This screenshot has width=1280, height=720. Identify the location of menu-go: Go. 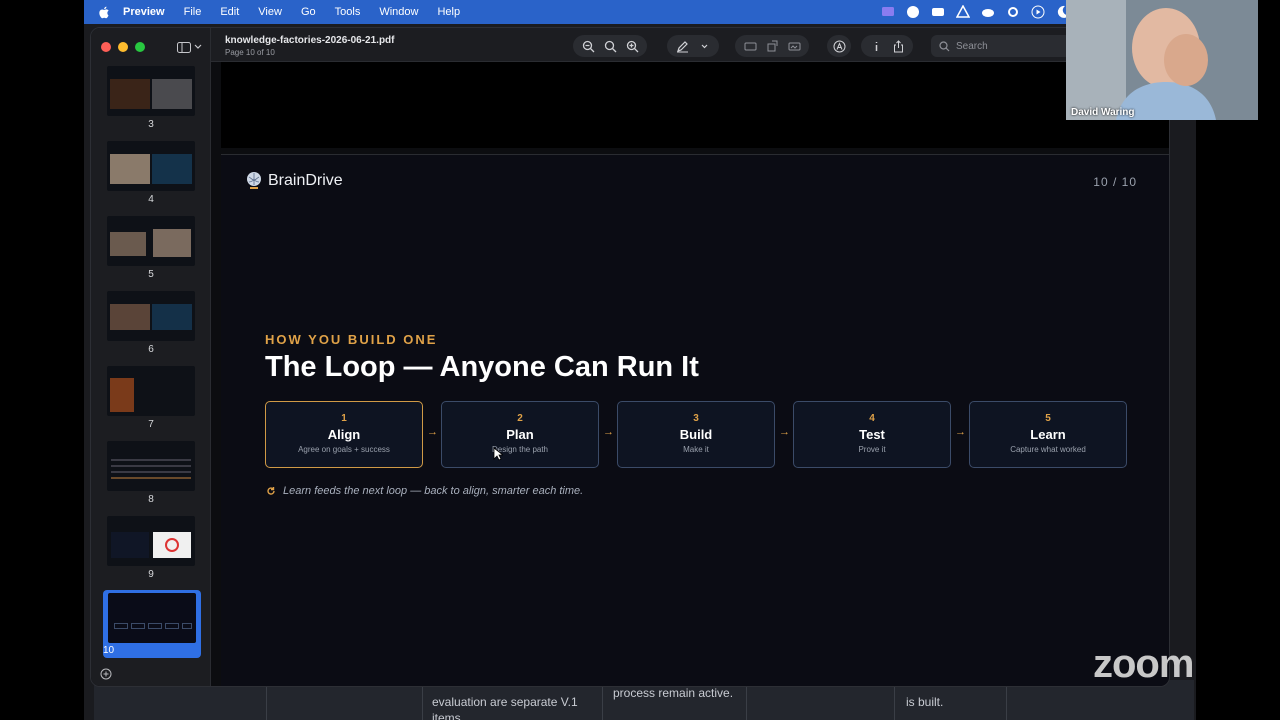
(308, 12).